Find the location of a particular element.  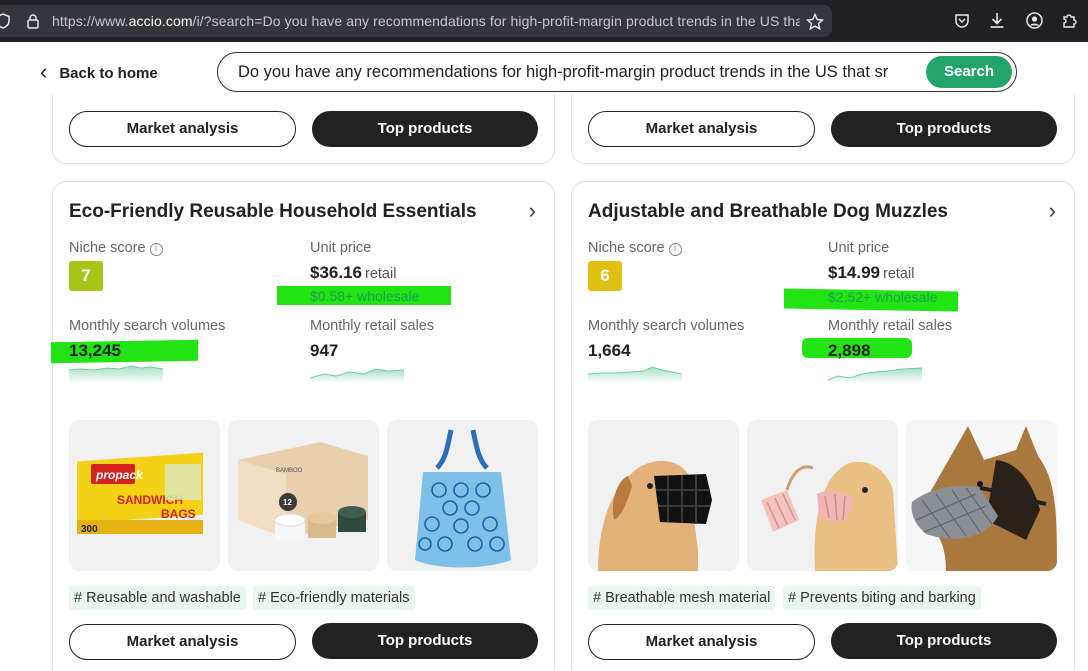

retail-price: $14.99 retail is located at coordinates (871, 272).